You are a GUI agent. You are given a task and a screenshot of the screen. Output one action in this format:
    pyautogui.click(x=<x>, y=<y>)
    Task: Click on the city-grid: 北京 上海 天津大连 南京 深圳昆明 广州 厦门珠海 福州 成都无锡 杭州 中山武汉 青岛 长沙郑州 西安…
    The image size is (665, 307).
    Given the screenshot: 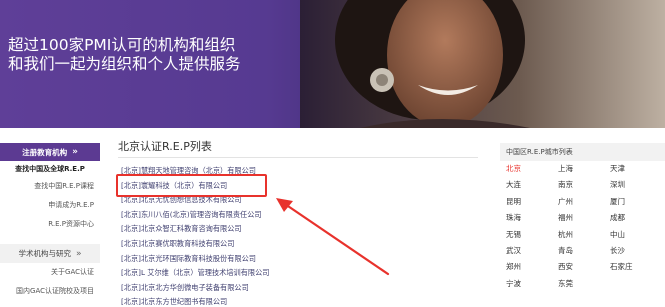 What is the action you would take?
    pyautogui.click(x=582, y=226)
    